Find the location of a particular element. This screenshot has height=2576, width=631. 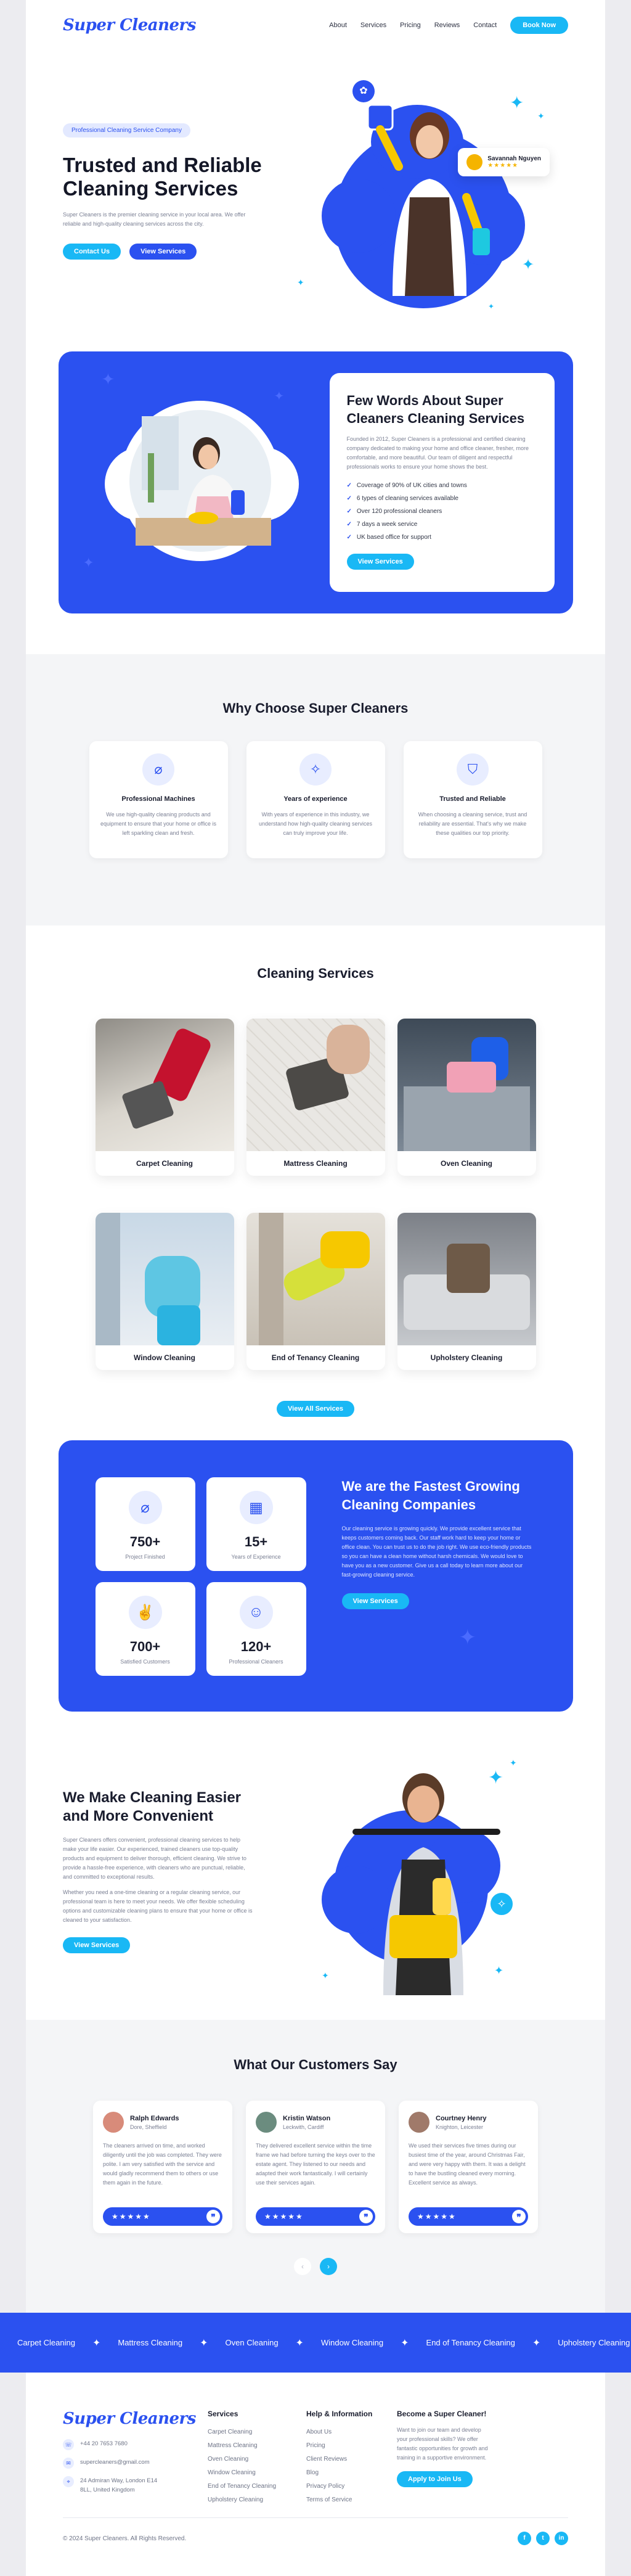

services-title: Cleaning Services is located at coordinates (315, 973).